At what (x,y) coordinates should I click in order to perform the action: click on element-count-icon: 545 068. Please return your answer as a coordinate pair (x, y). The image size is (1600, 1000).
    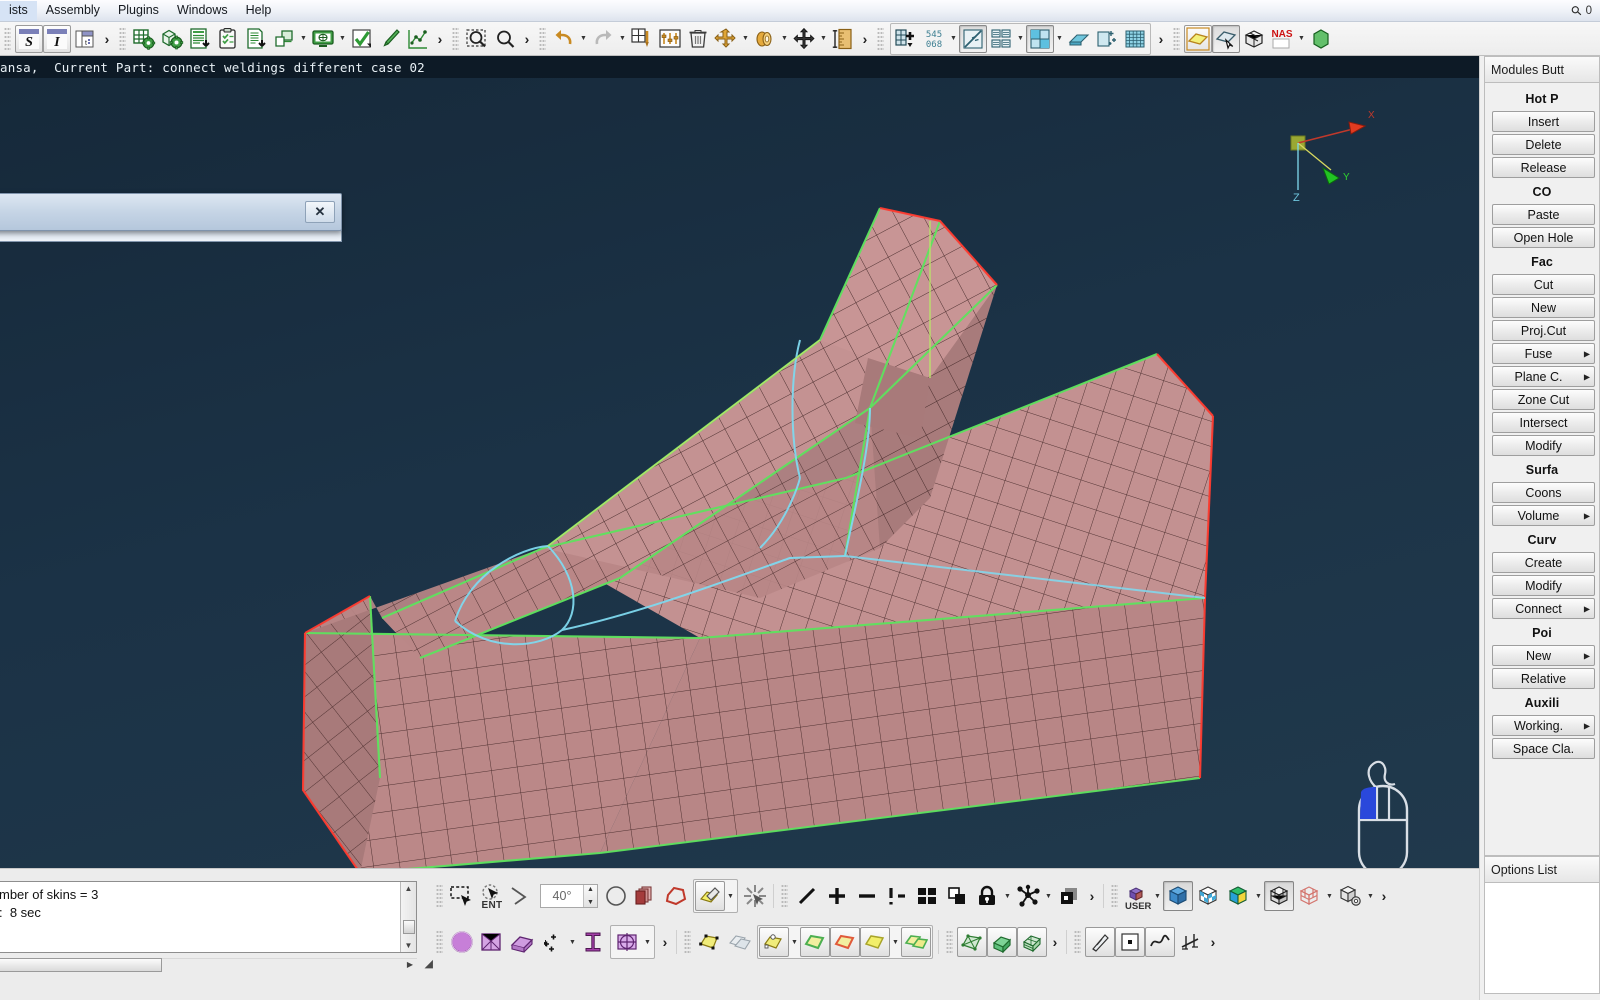
    Looking at the image, I should click on (934, 39).